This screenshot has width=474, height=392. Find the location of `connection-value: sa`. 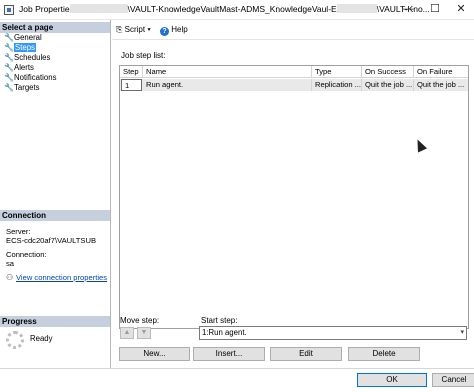

connection-value: sa is located at coordinates (10, 263).